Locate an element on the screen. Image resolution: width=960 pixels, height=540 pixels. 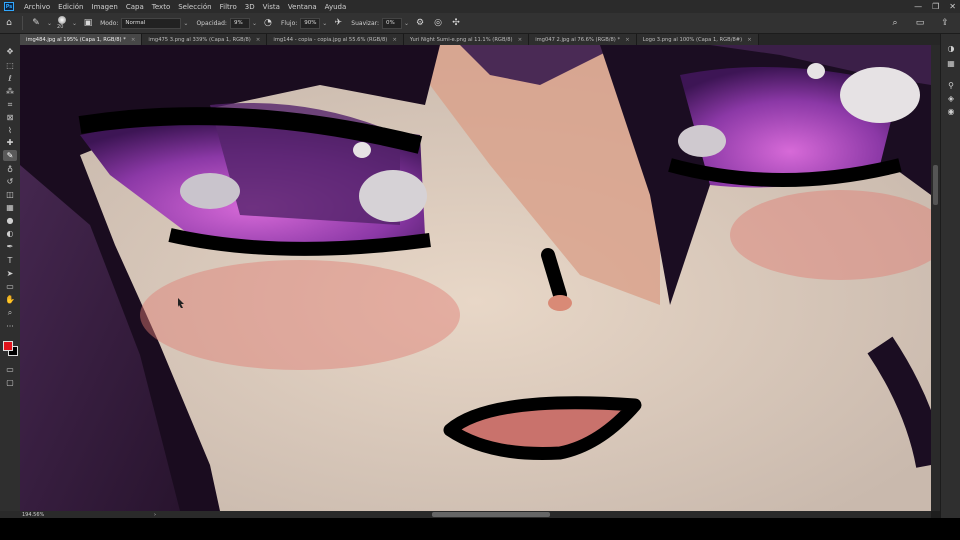
menu-capa: Capa is located at coordinates (135, 7).